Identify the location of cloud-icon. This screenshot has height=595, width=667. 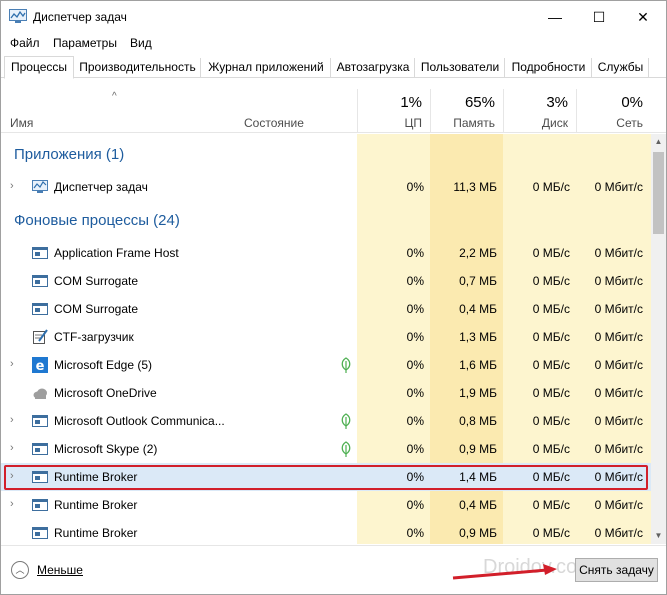
(40, 393).